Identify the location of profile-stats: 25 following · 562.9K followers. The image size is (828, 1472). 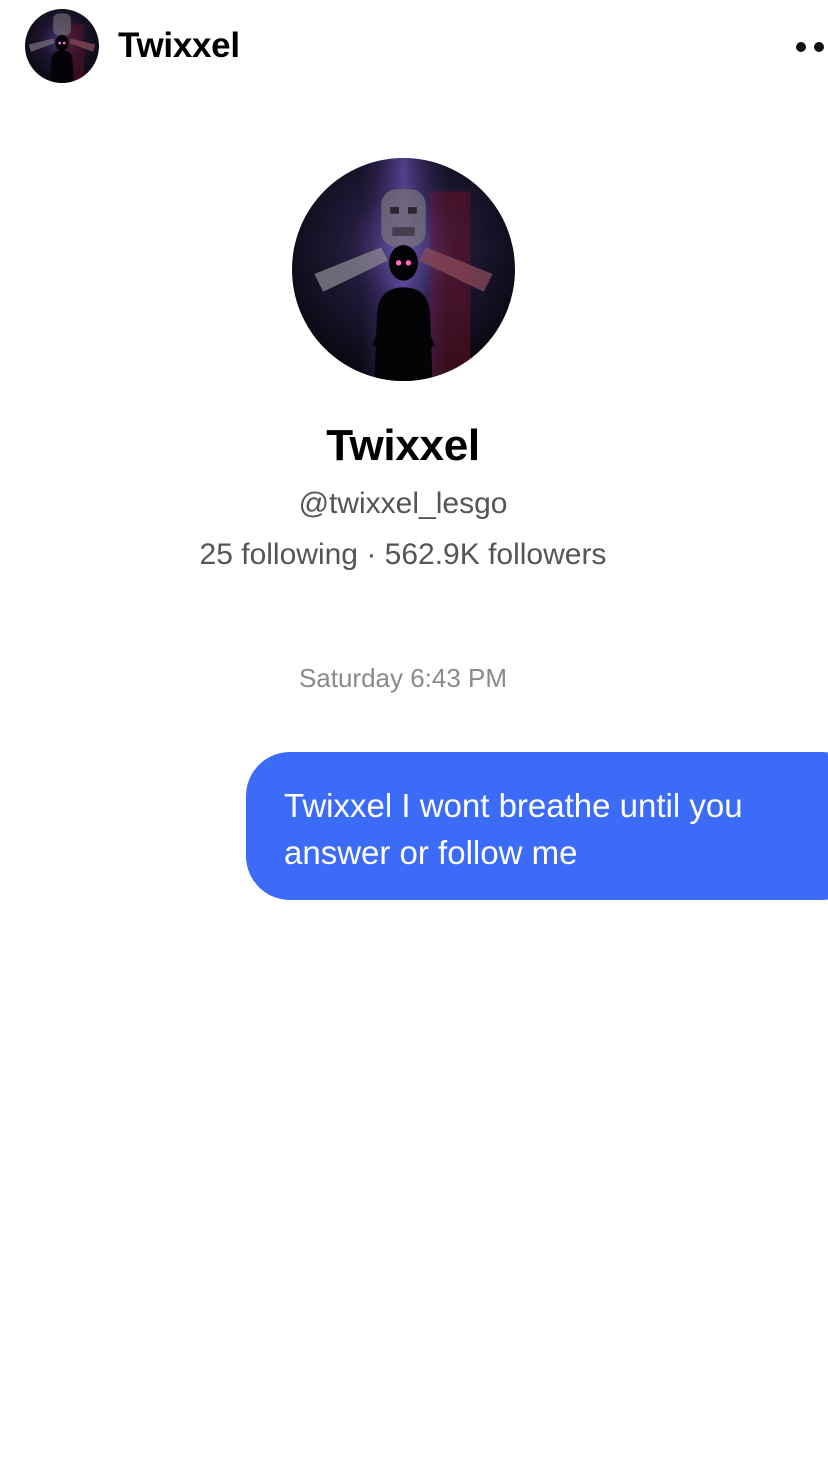
(403, 554).